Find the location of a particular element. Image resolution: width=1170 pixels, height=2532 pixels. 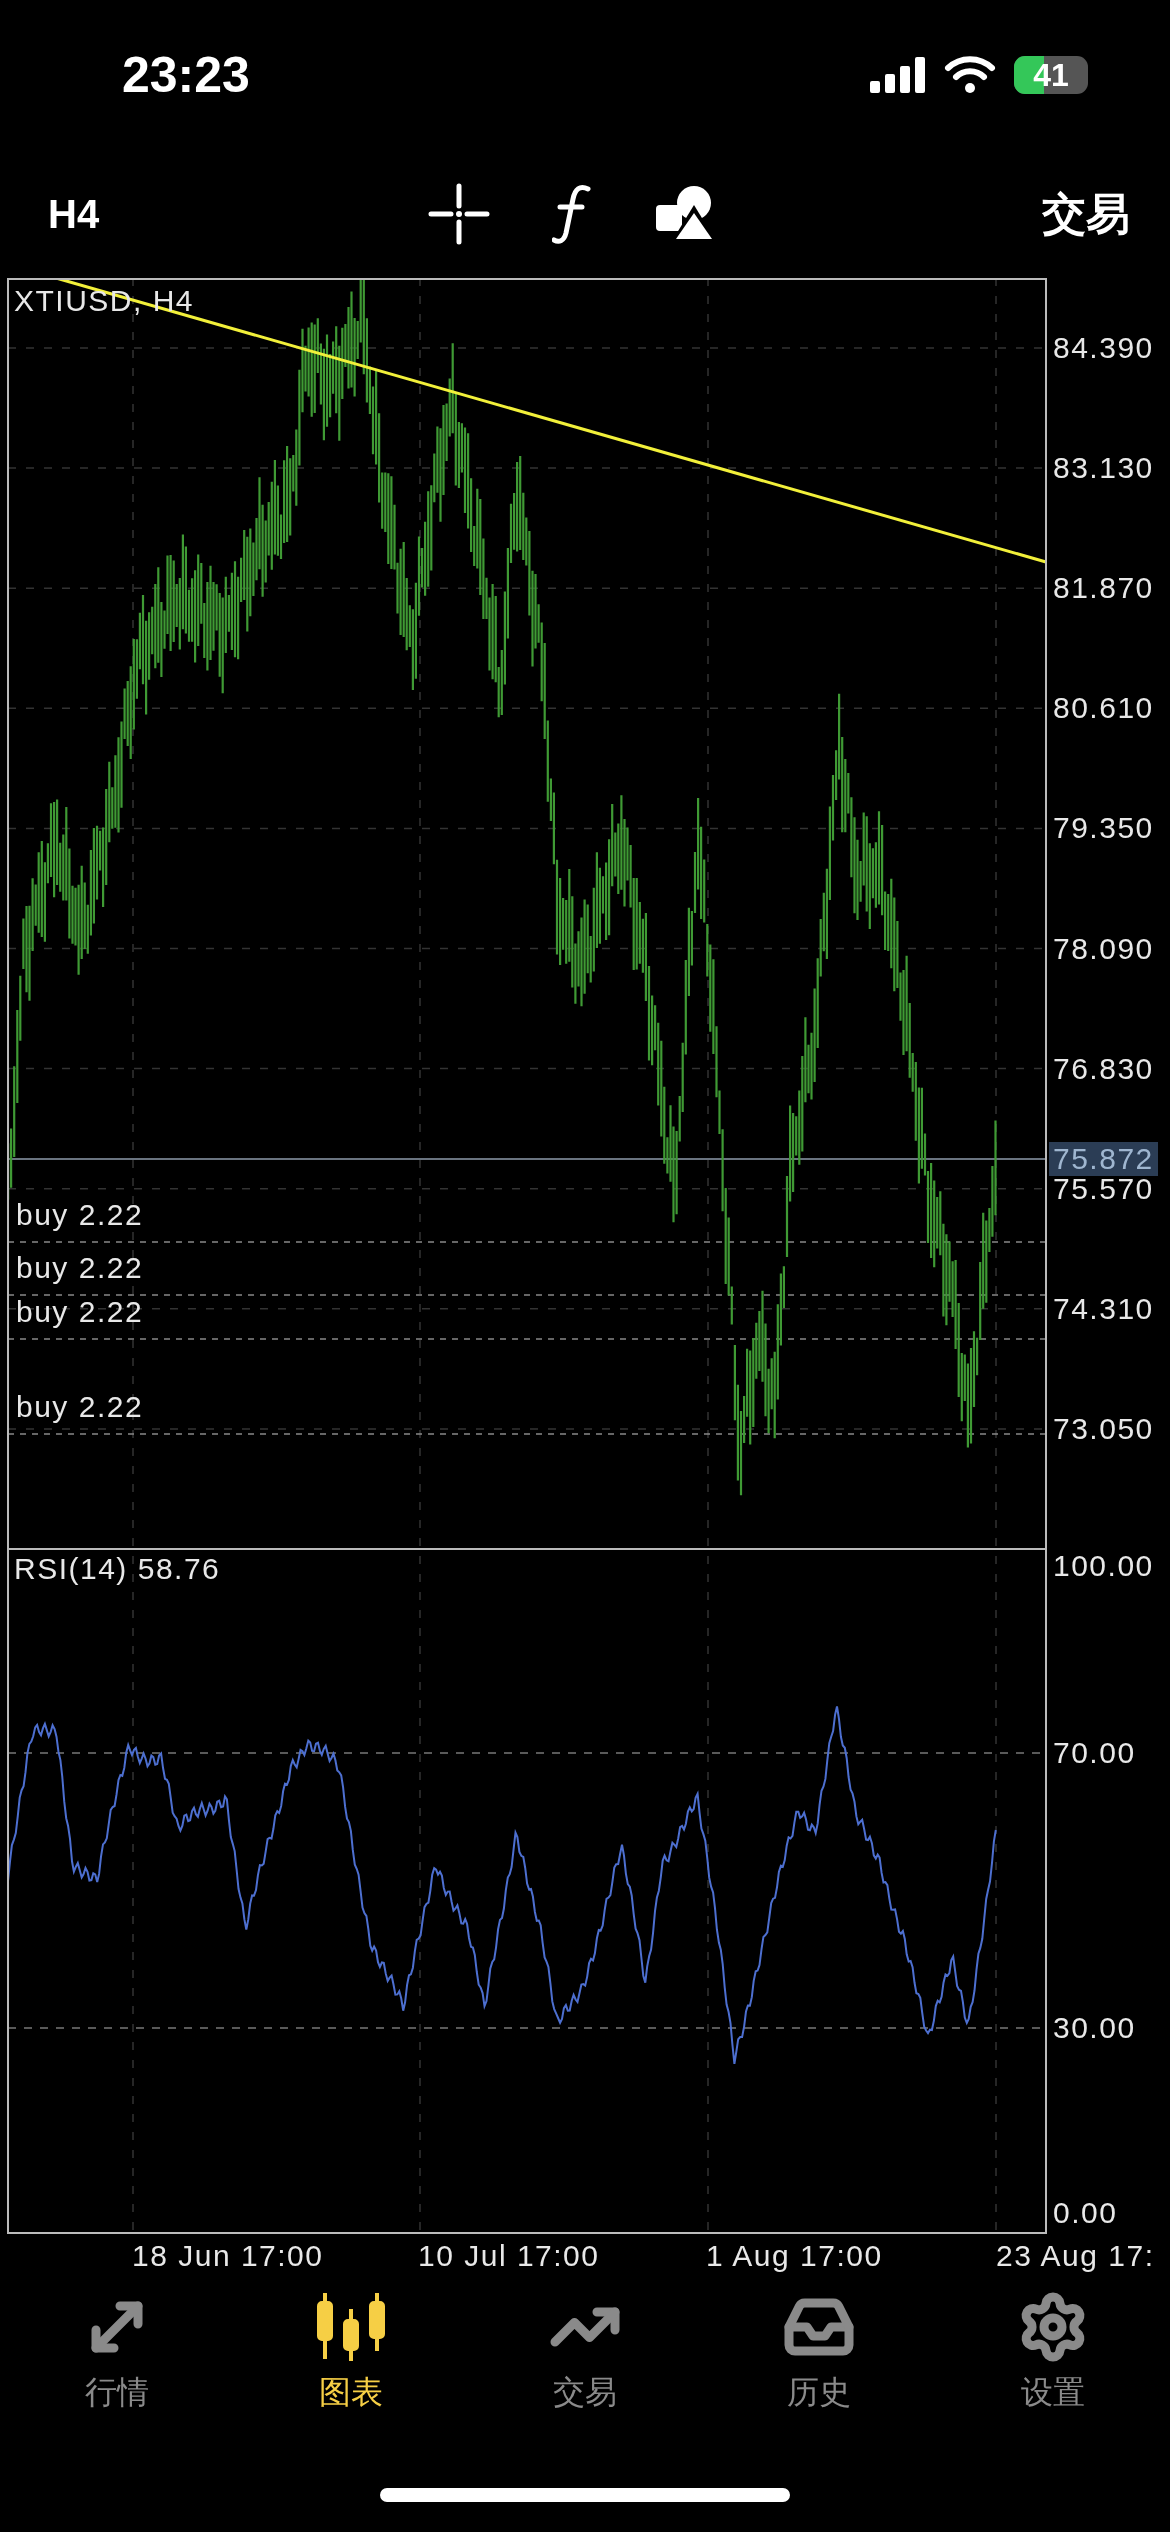

price-axis-label: 75.570 is located at coordinates (1103, 1188).